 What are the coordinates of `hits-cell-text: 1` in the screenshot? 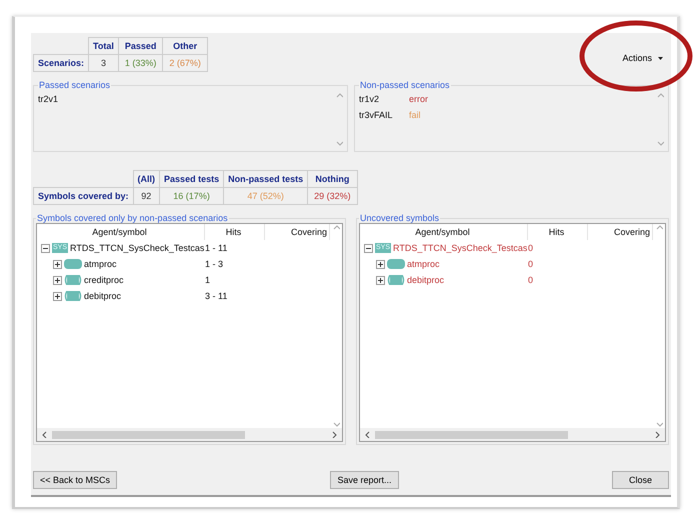 It's located at (208, 280).